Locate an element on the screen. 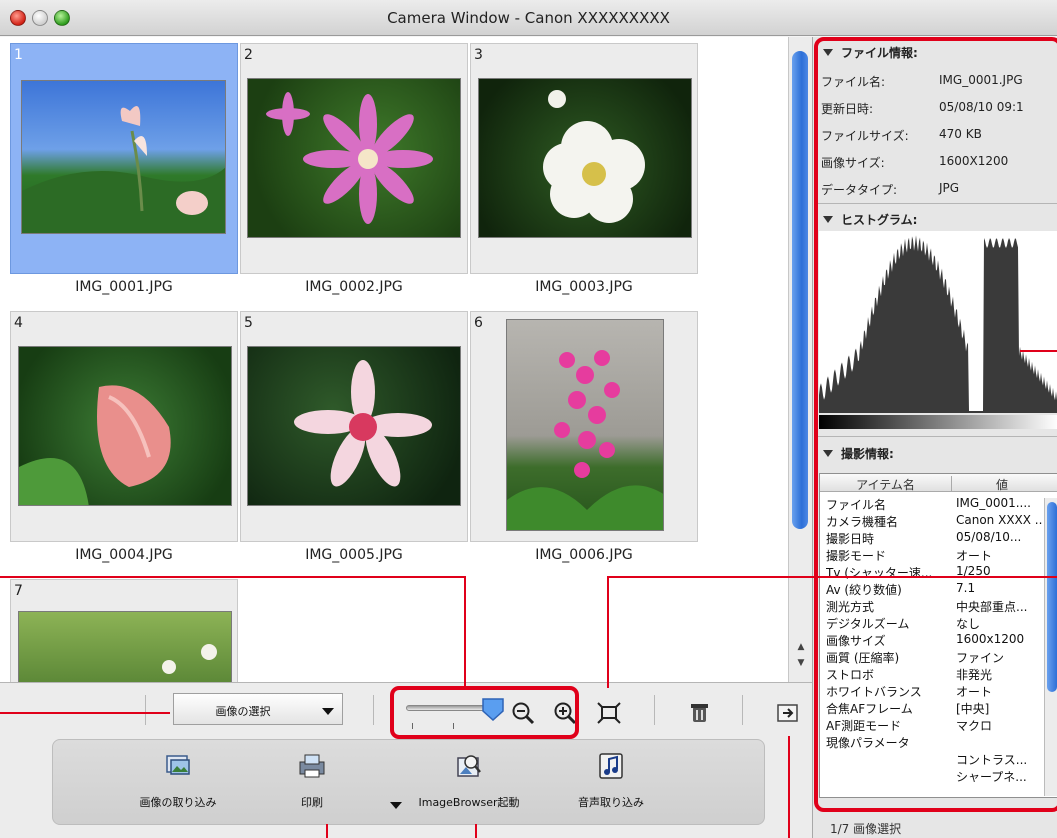 This screenshot has height=838, width=1057. imagebrowser-icon is located at coordinates (469, 766).